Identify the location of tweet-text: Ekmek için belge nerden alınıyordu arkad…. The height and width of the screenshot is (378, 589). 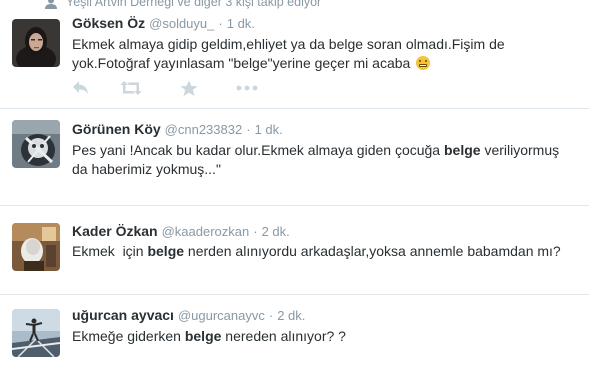
(324, 251).